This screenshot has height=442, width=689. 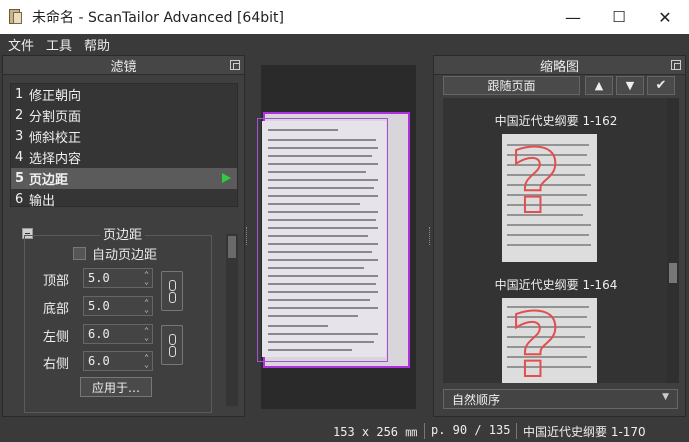 I want to click on maximize-button: ☐, so click(x=619, y=17).